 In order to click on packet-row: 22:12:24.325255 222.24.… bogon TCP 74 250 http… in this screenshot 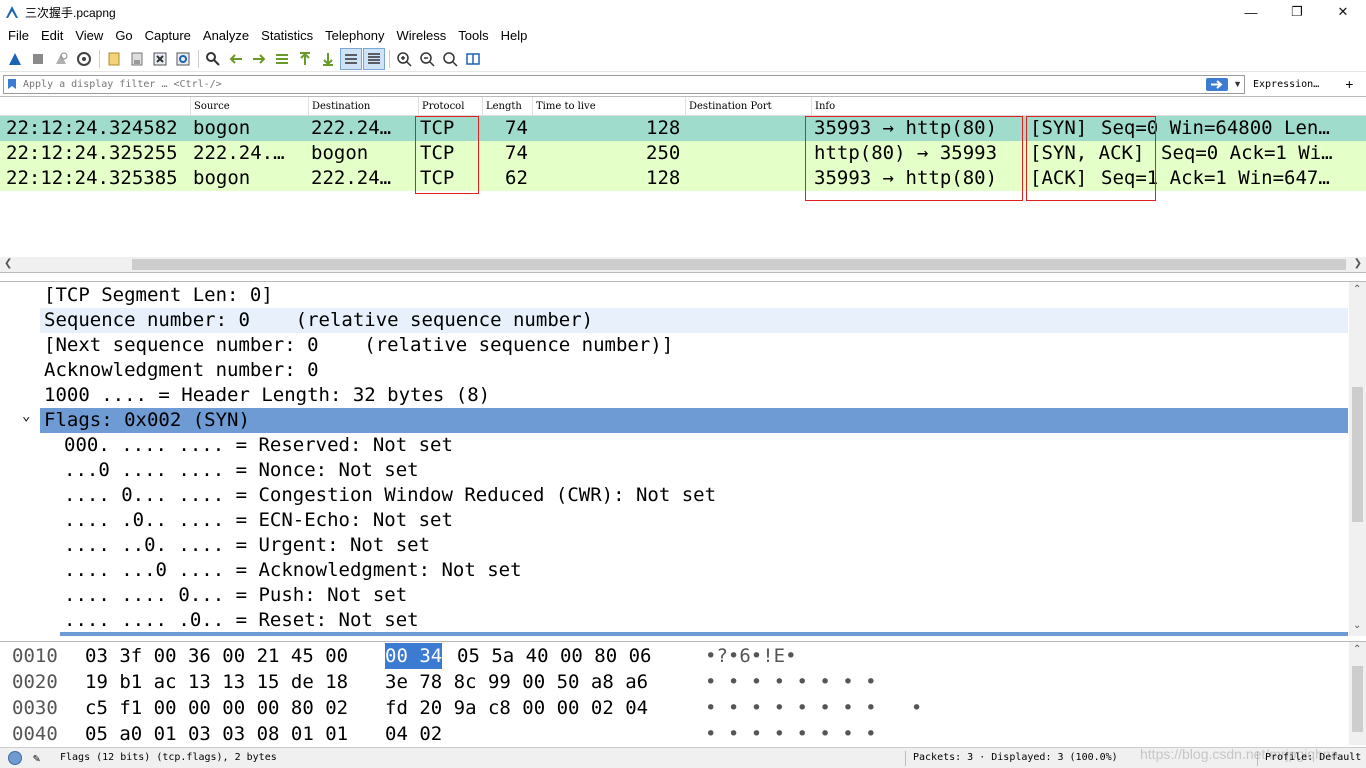, I will do `click(683, 153)`.